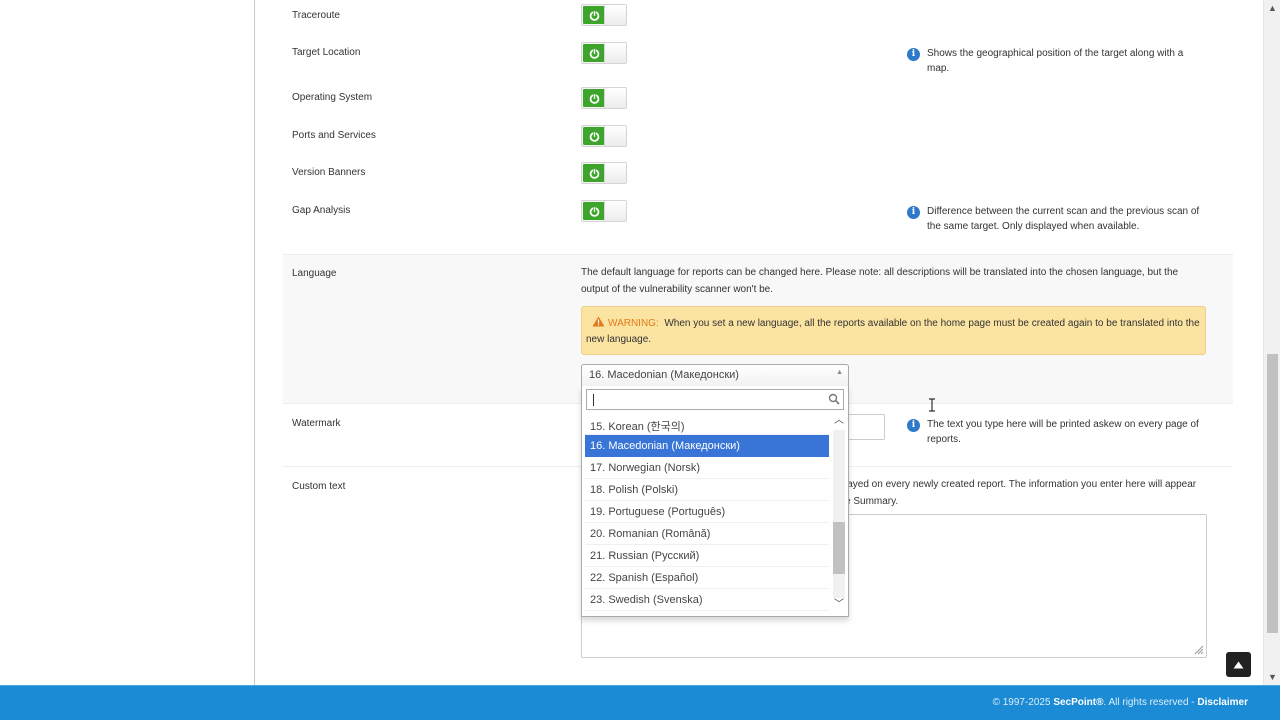 This screenshot has width=1280, height=720. Describe the element at coordinates (707, 534) in the screenshot. I see `language-option: 20. Romanian (Română)` at that location.